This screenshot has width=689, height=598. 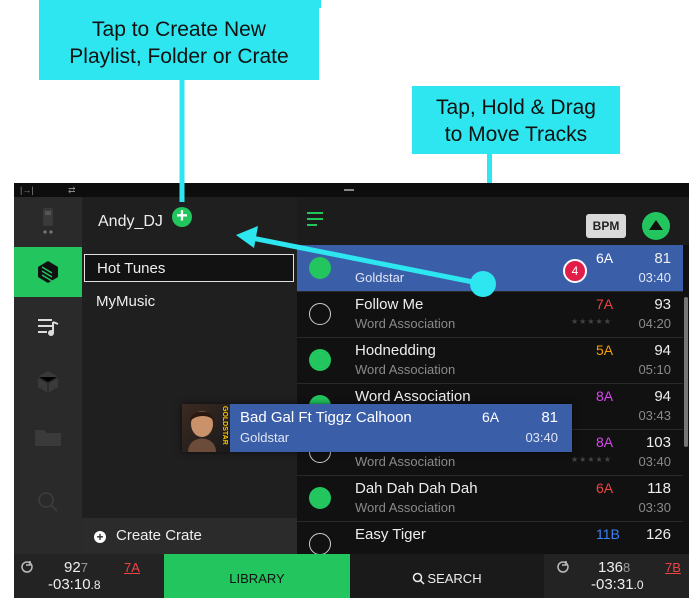 I want to click on search-button-label: SEARCH, so click(x=454, y=578).